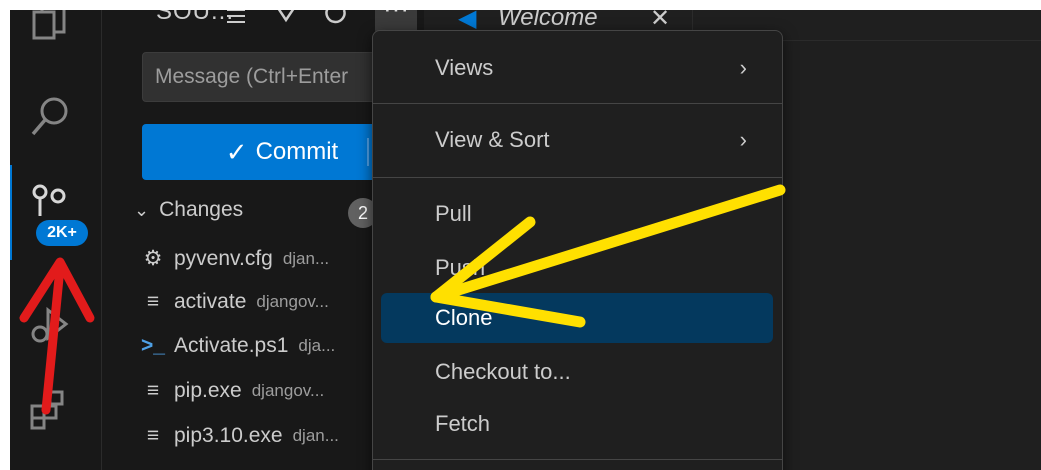 The image size is (1041, 470). I want to click on menu-item-fetch: Fetch, so click(577, 424).